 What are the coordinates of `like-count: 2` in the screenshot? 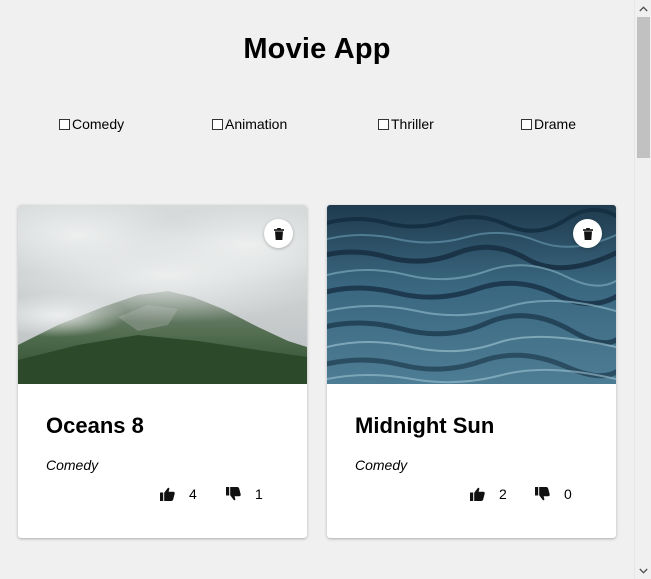 It's located at (503, 494).